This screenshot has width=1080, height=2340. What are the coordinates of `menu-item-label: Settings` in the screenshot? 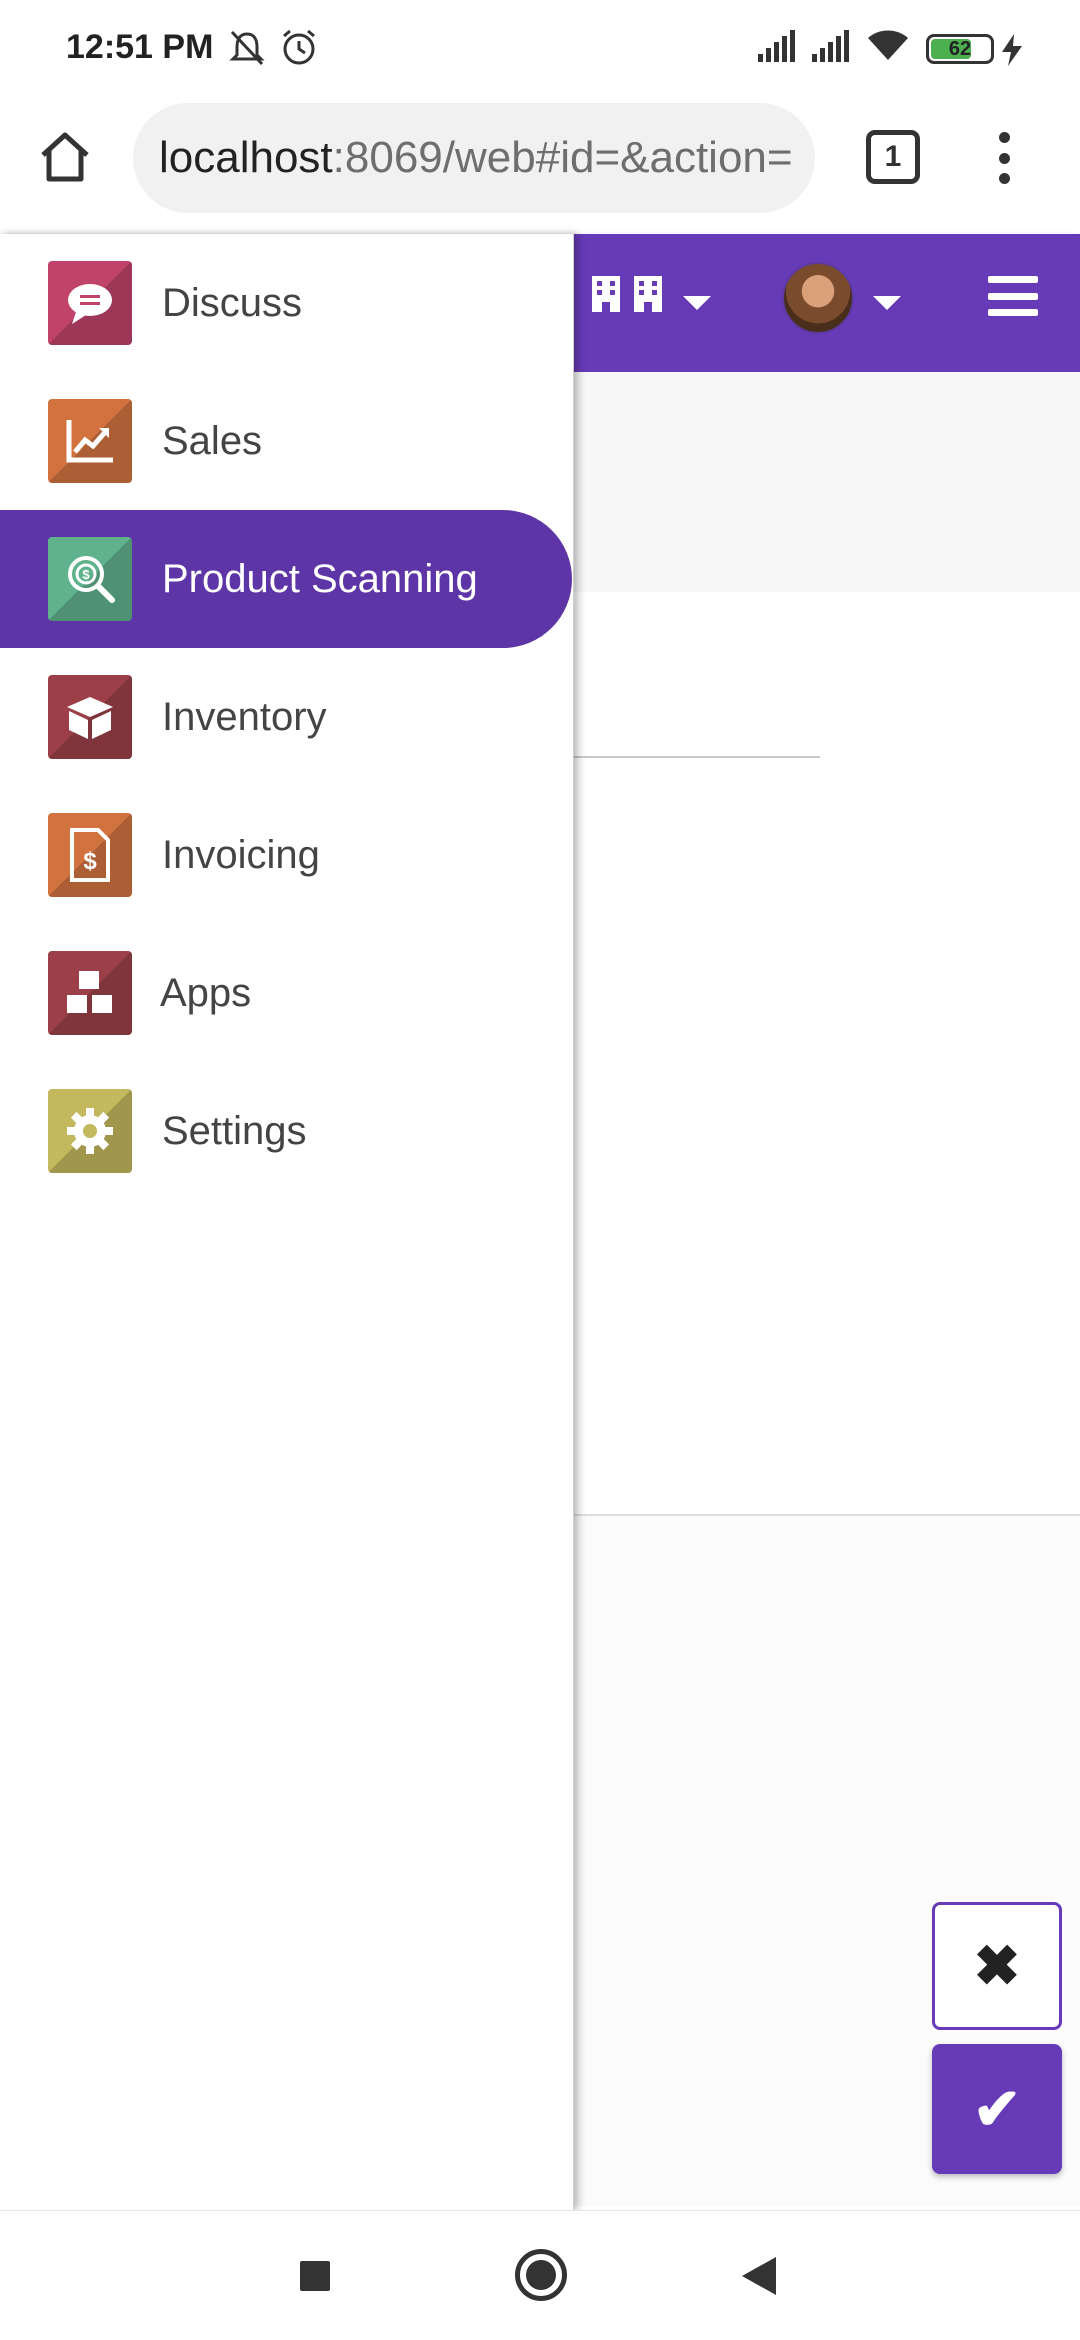 It's located at (234, 1130).